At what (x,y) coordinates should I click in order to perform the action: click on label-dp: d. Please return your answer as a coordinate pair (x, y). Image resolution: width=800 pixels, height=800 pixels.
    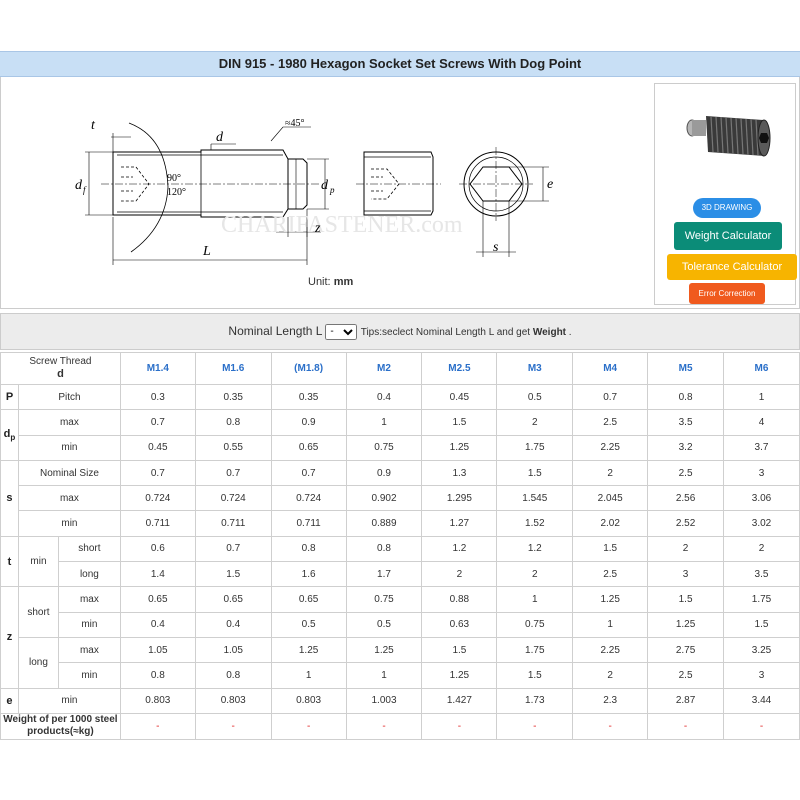
    Looking at the image, I should click on (325, 185).